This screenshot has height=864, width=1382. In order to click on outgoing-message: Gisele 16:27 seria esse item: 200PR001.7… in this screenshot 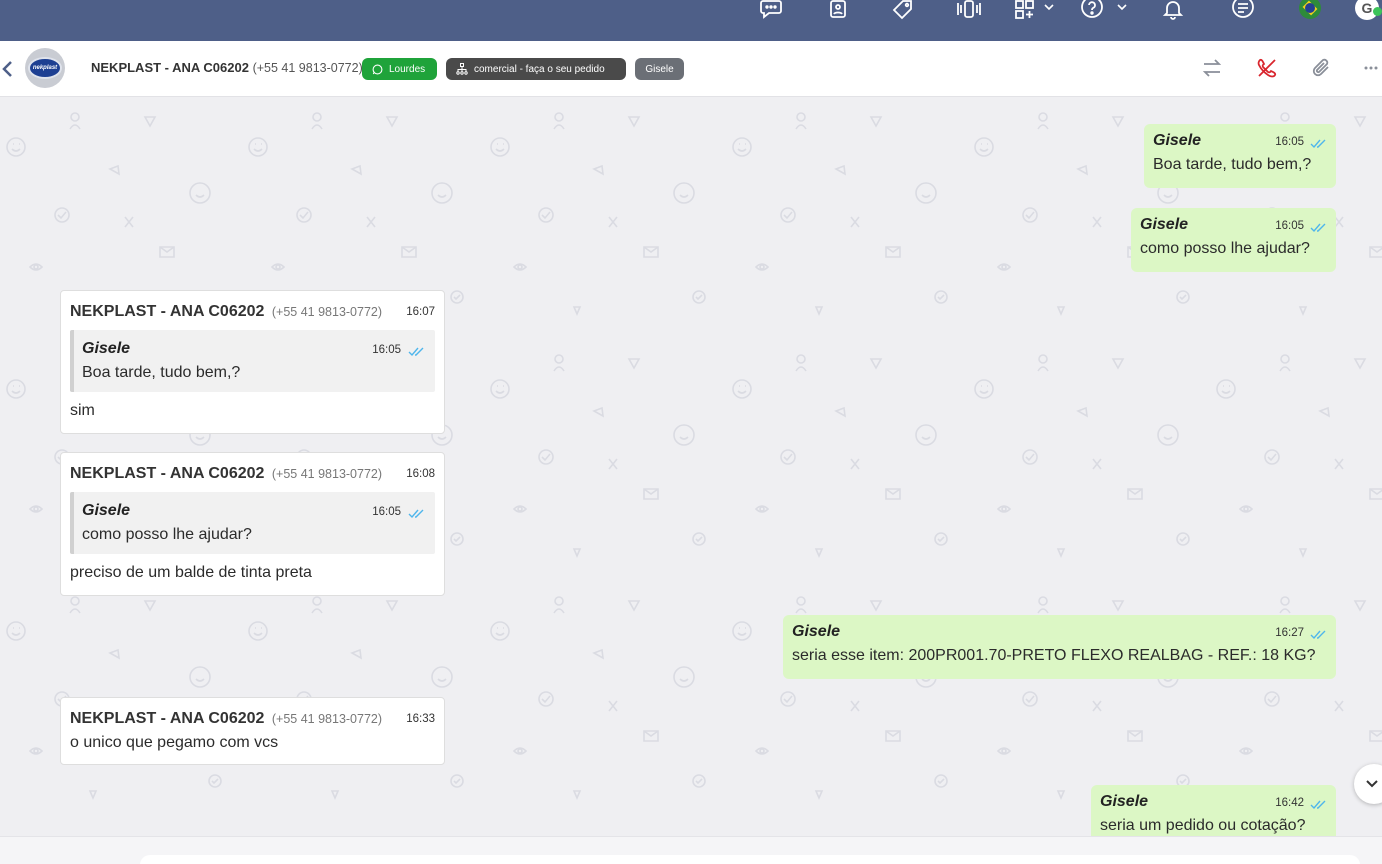, I will do `click(1059, 647)`.